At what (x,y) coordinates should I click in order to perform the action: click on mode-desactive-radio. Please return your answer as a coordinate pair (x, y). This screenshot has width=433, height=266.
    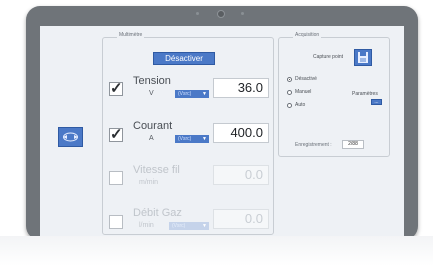
    Looking at the image, I should click on (289, 79).